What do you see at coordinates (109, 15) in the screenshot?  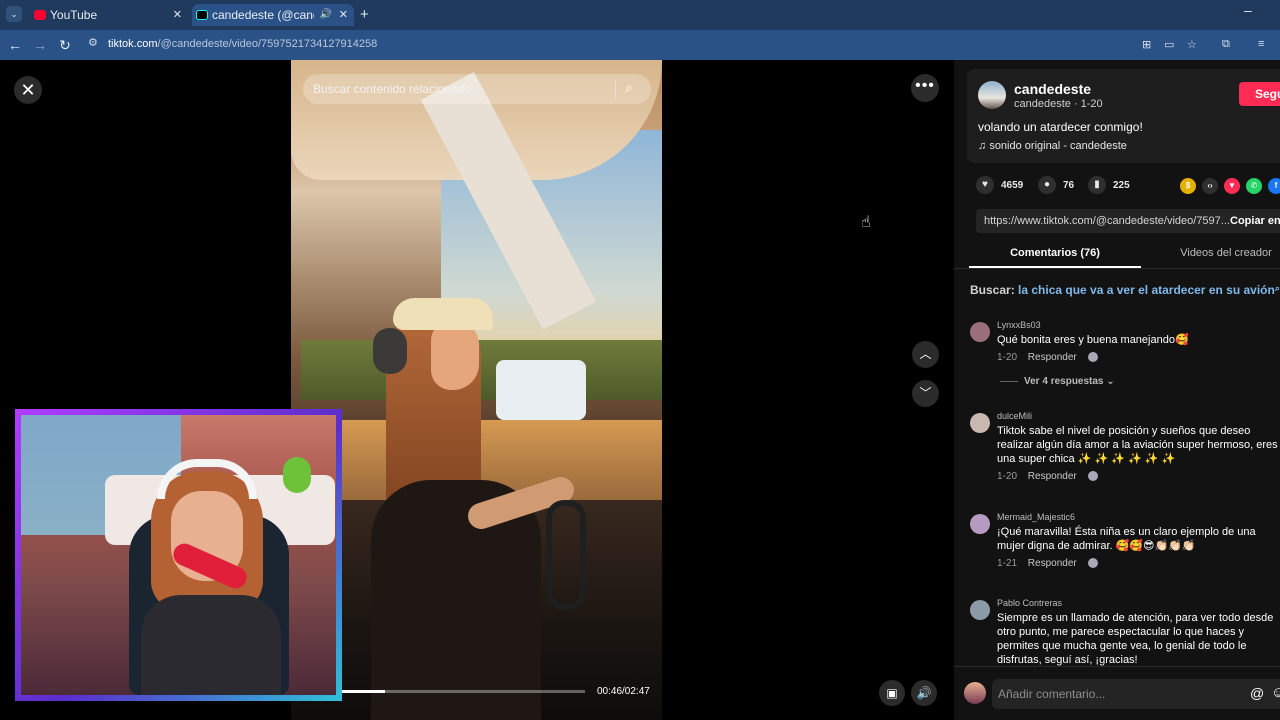 I see `tab-youtube: YouTube ✕` at bounding box center [109, 15].